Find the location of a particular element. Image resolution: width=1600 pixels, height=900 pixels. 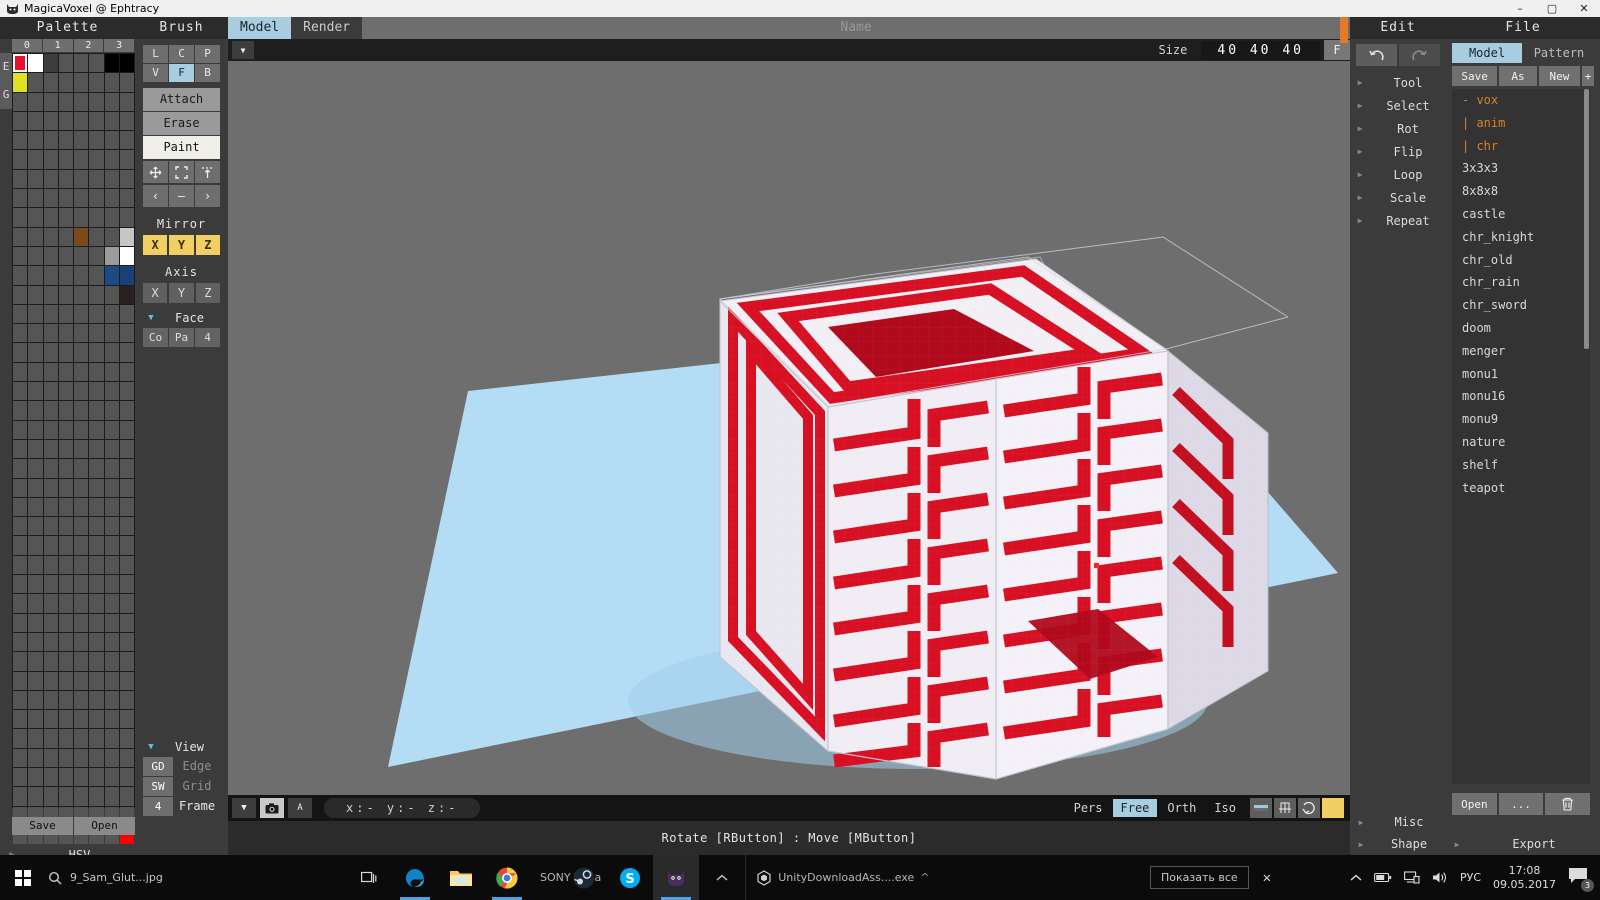

minus-icon: — is located at coordinates (181, 196).